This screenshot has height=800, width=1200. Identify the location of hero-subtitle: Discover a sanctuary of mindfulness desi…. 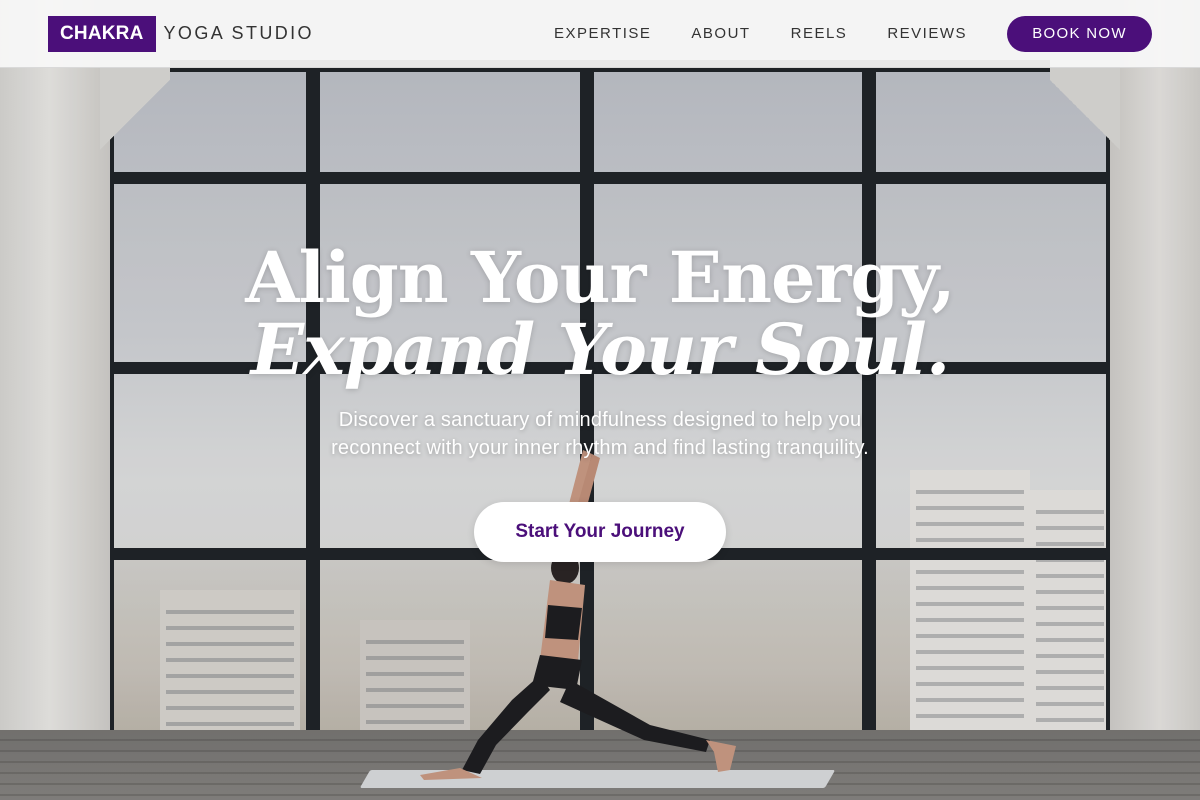
(600, 434).